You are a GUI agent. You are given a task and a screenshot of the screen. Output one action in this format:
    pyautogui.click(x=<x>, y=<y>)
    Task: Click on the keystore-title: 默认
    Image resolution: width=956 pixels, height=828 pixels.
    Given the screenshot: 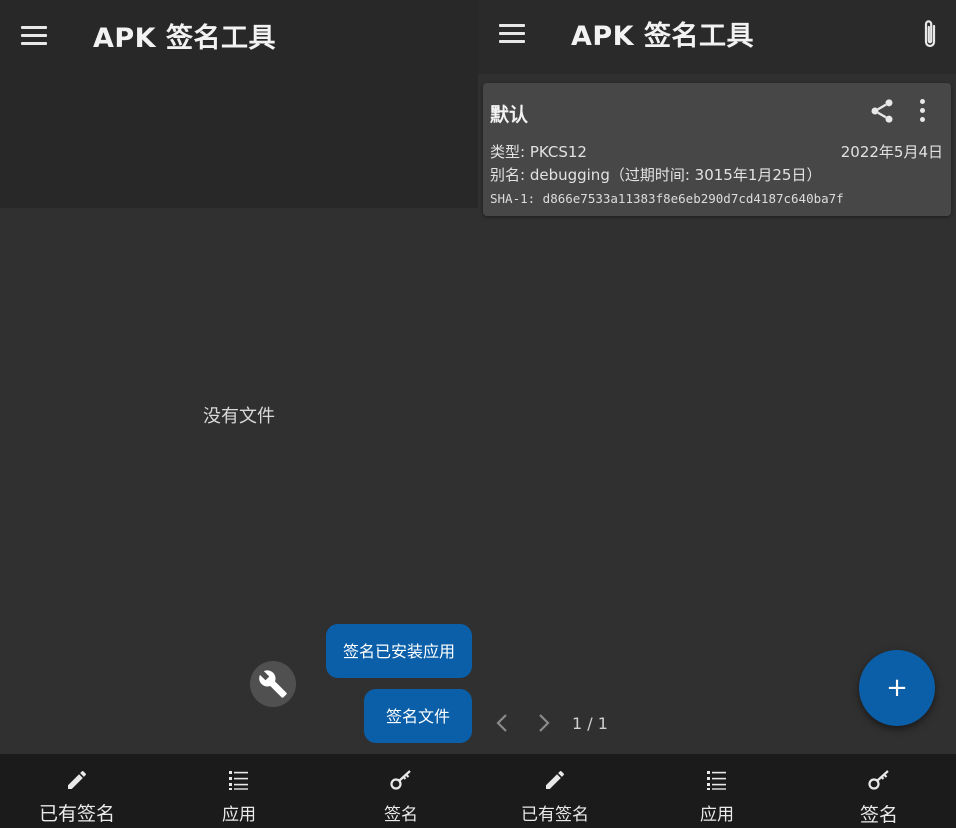 What is the action you would take?
    pyautogui.click(x=509, y=115)
    